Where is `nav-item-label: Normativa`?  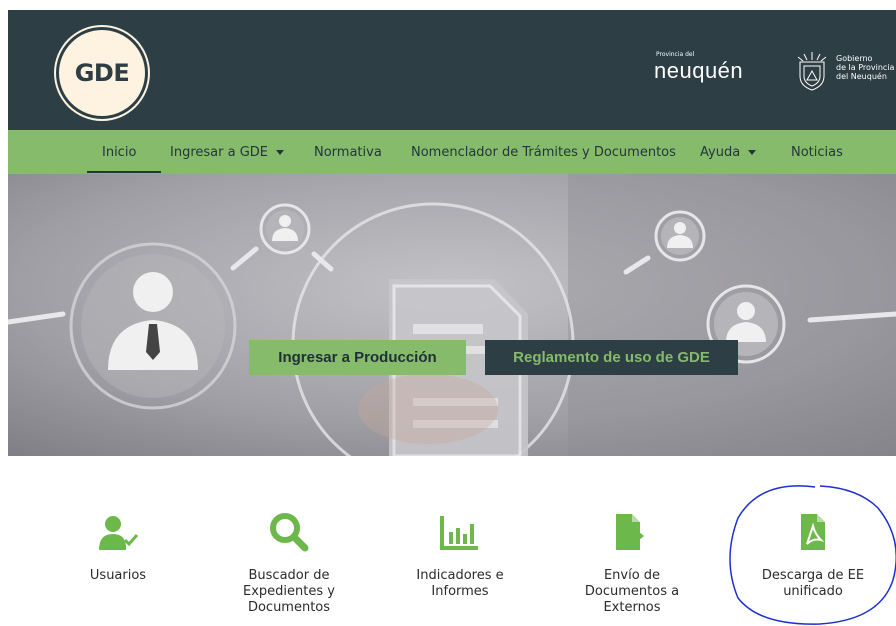
nav-item-label: Normativa is located at coordinates (348, 152).